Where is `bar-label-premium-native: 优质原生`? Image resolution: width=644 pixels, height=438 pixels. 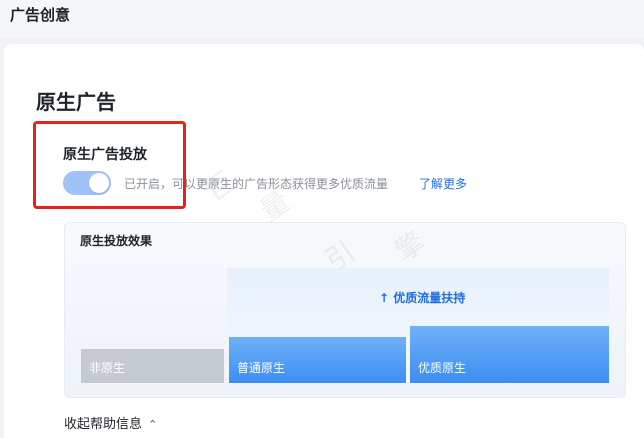 bar-label-premium-native: 优质原生 is located at coordinates (442, 368).